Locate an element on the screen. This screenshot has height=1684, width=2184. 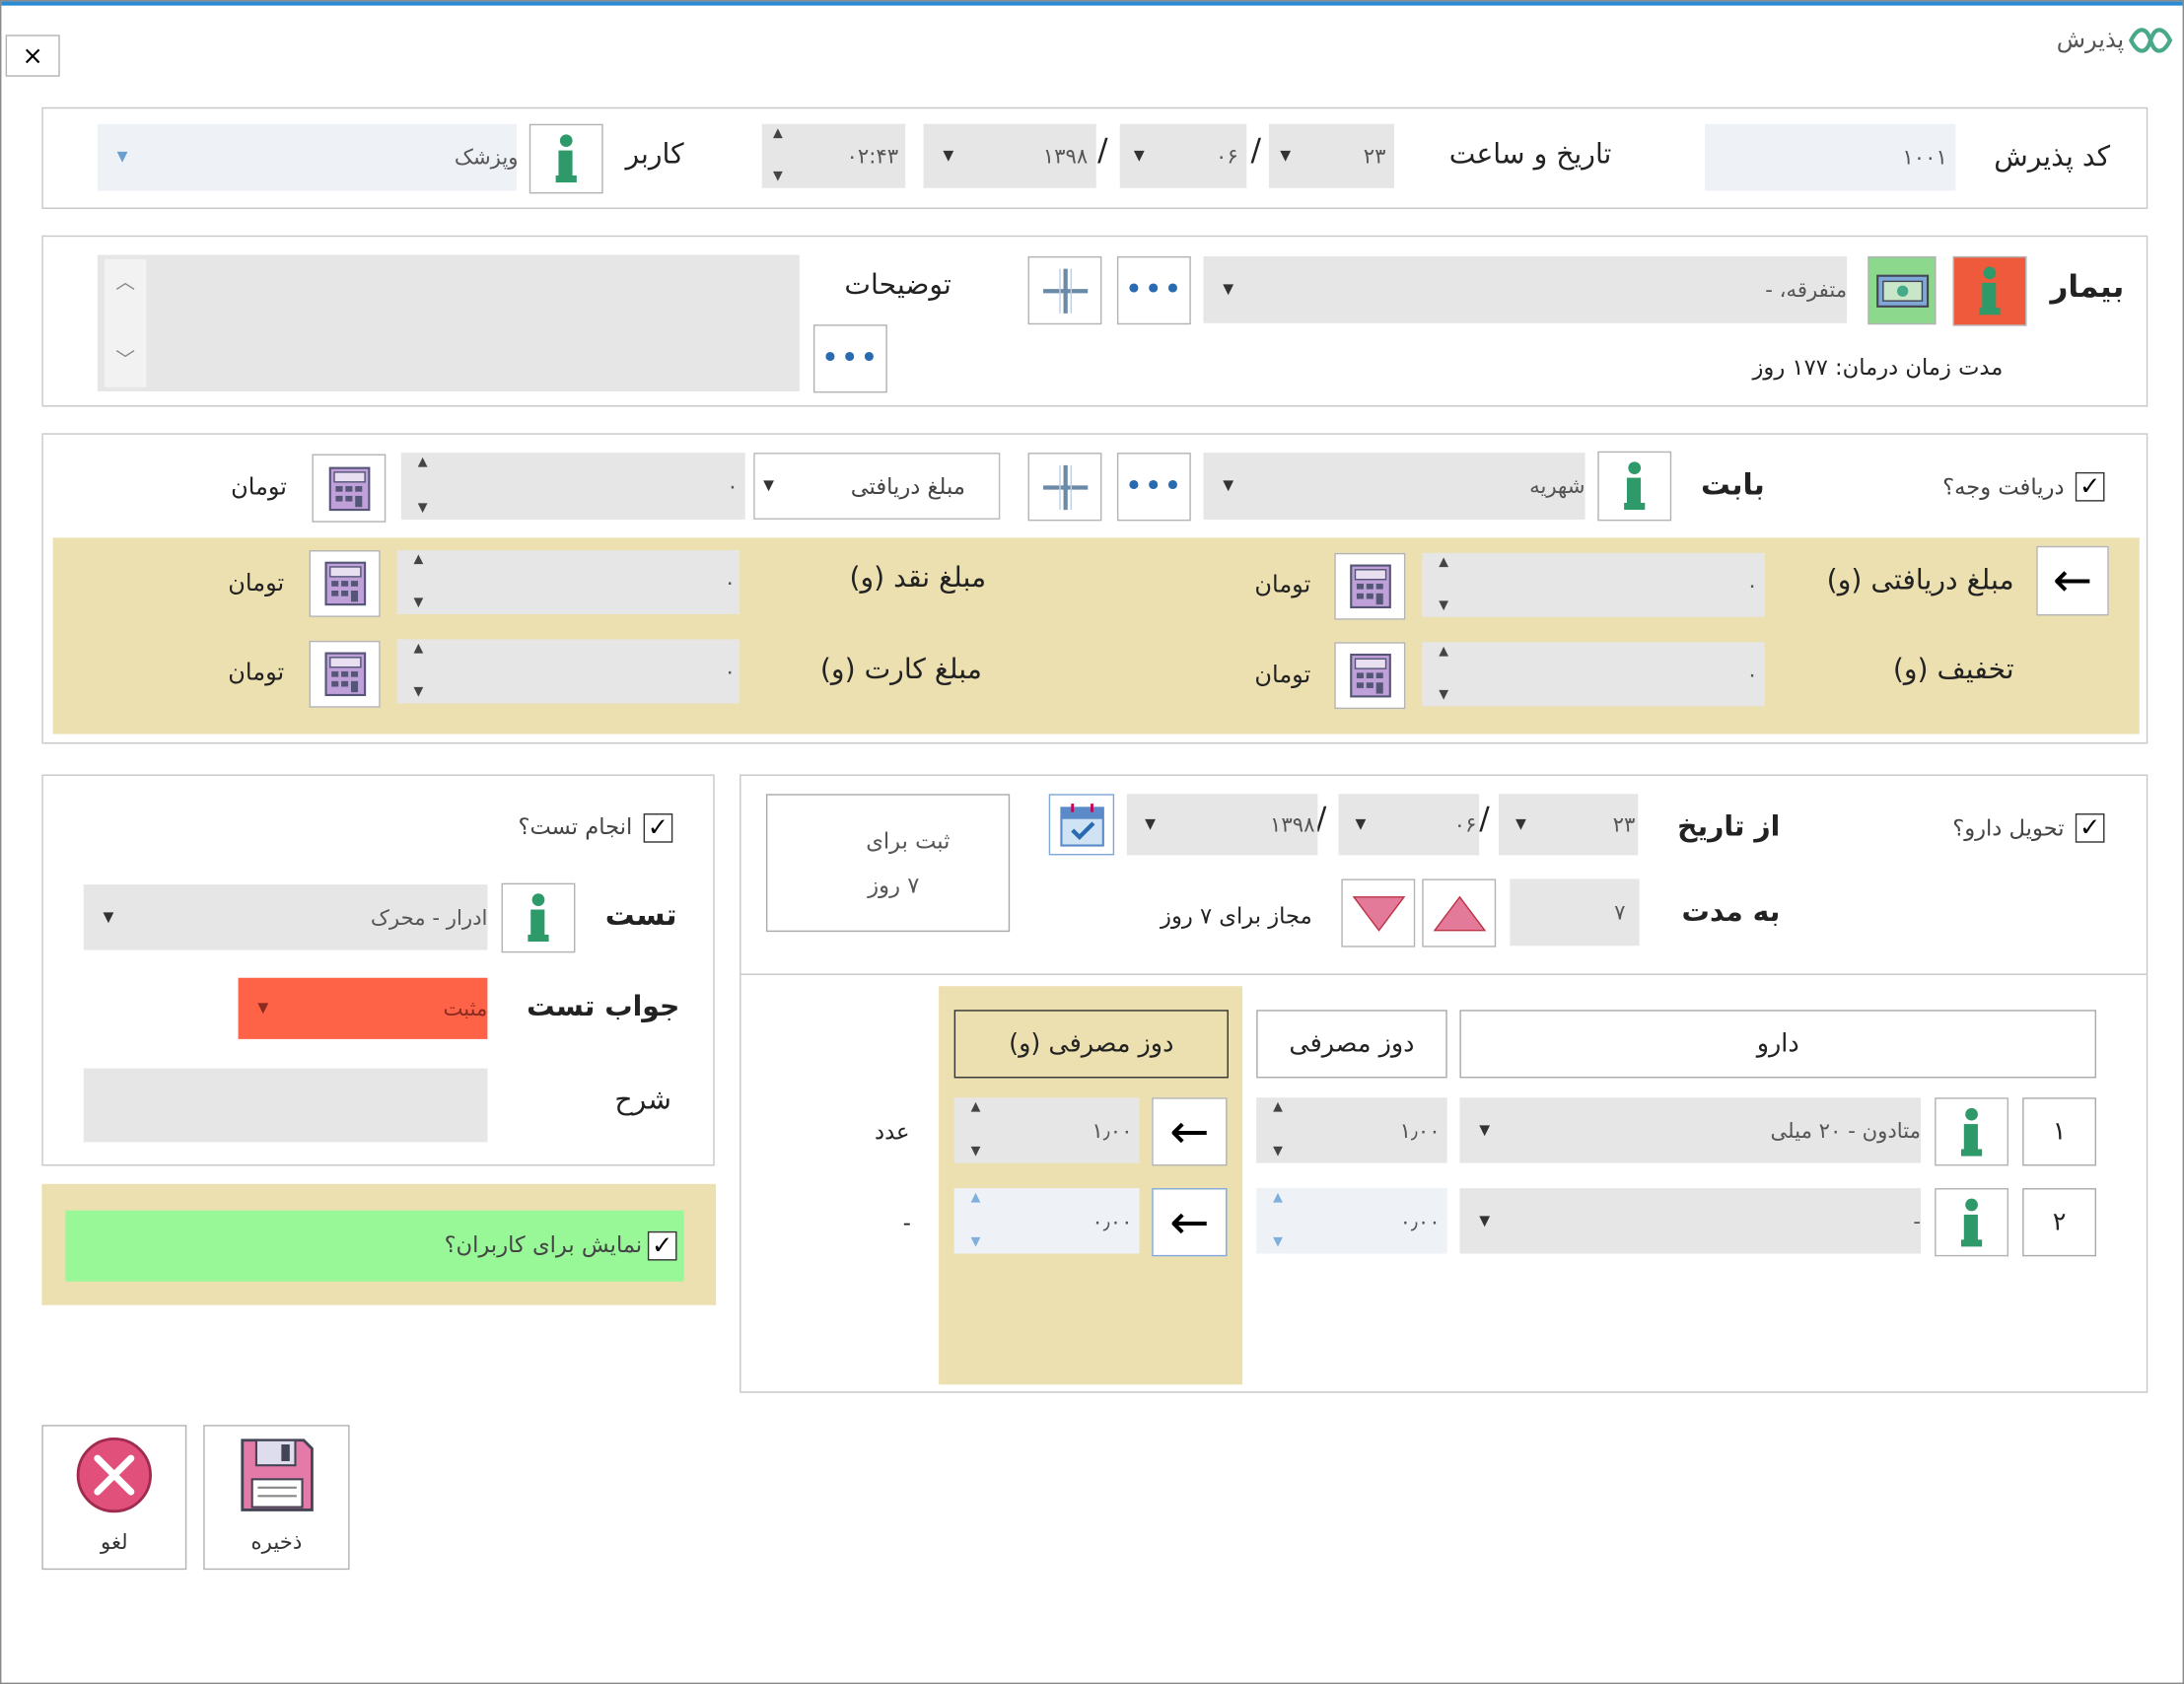
chevron-up-icon: ︿ is located at coordinates (125, 281).